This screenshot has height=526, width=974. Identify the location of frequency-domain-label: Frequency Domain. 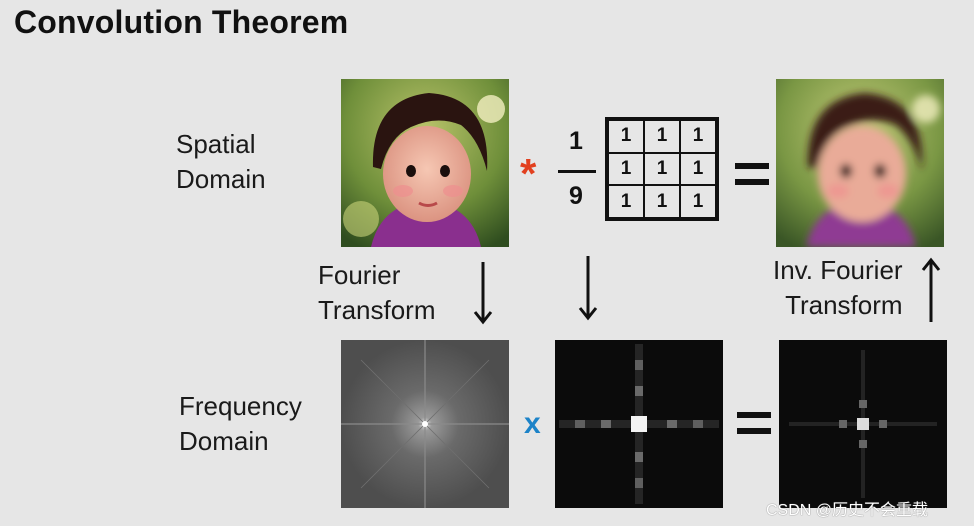
(240, 424).